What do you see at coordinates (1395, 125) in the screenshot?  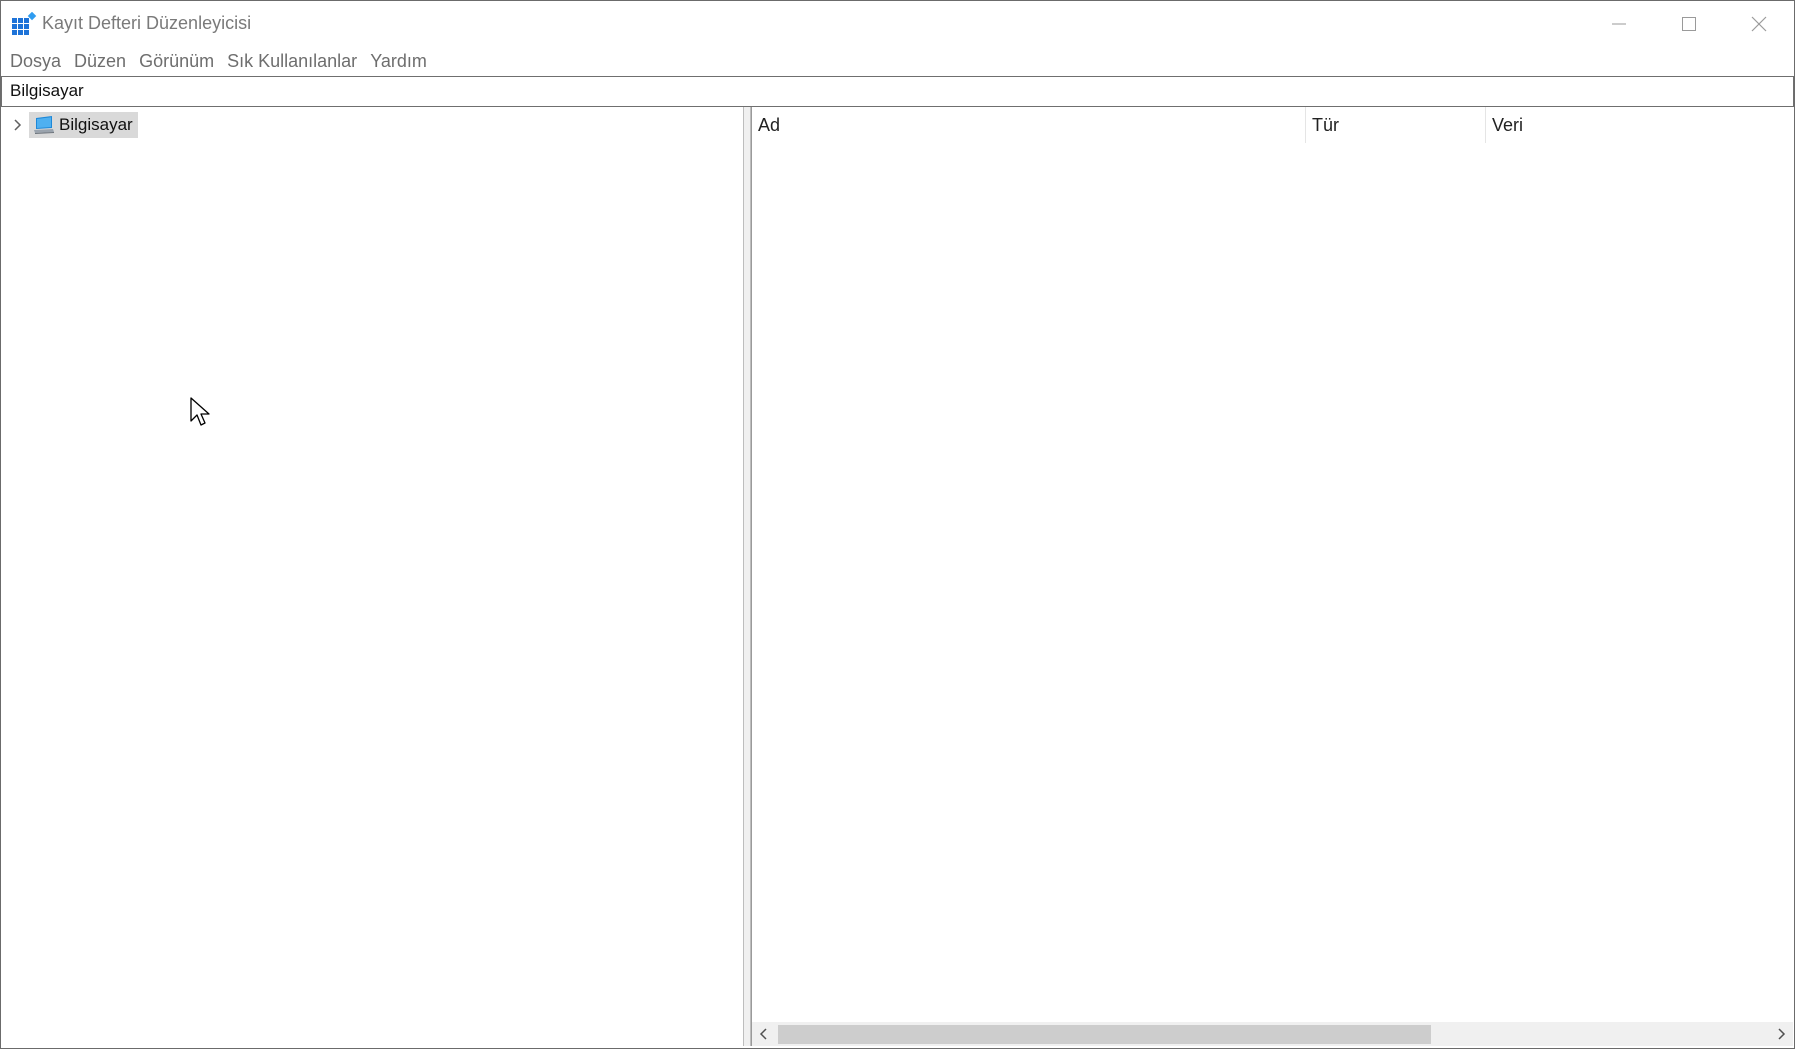 I see `column-header-type: Tür` at bounding box center [1395, 125].